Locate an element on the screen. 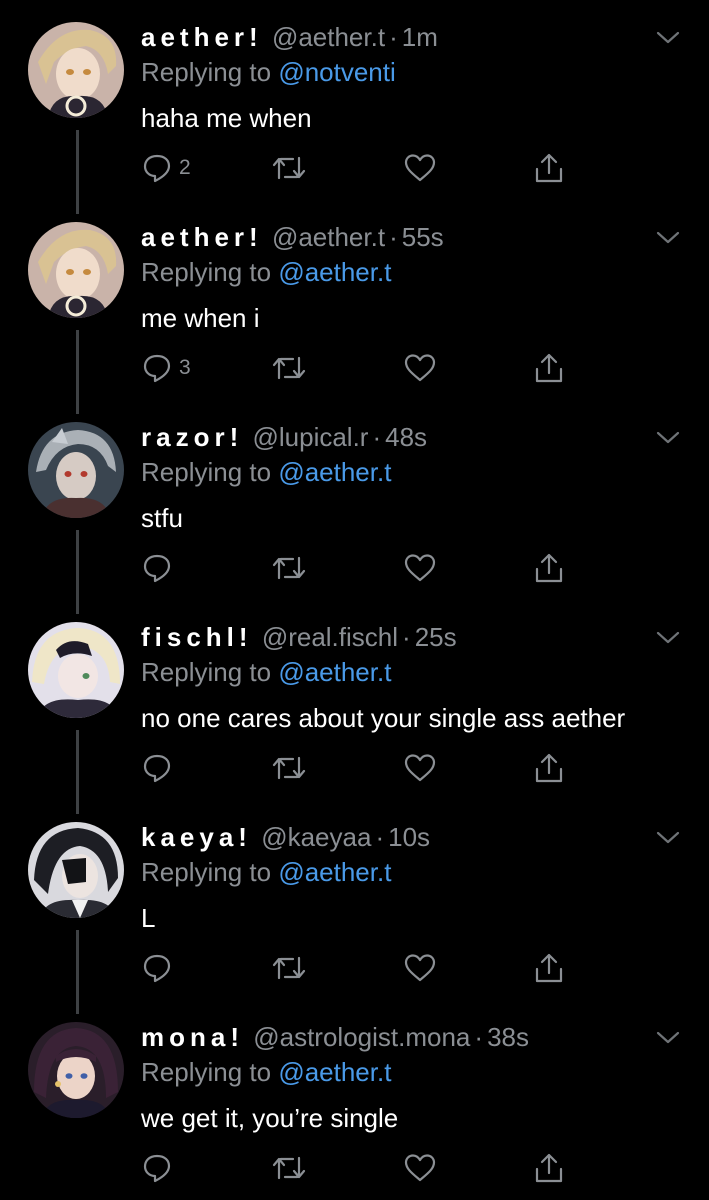 The width and height of the screenshot is (709, 1200). timestamp: 48s is located at coordinates (406, 437).